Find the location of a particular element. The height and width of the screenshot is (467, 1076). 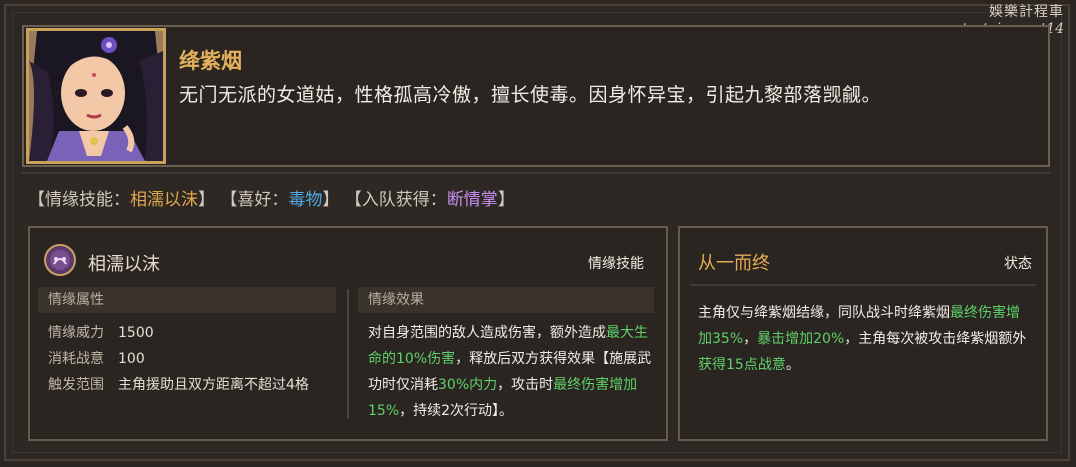

skill-column-divider is located at coordinates (348, 354).